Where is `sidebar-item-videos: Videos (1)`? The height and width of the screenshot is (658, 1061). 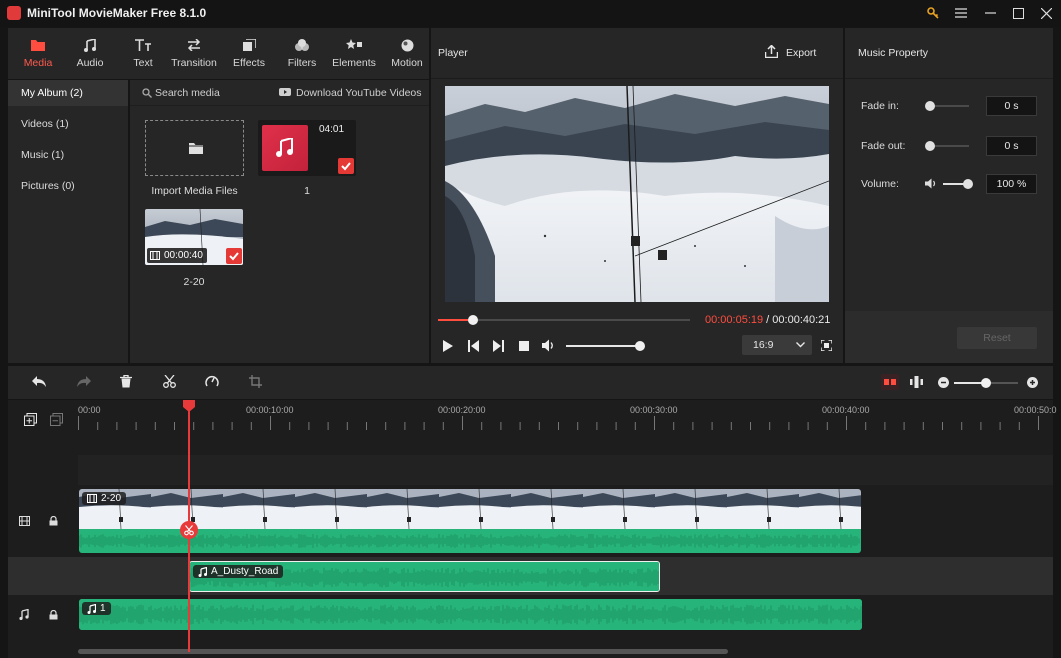 sidebar-item-videos: Videos (1) is located at coordinates (68, 124).